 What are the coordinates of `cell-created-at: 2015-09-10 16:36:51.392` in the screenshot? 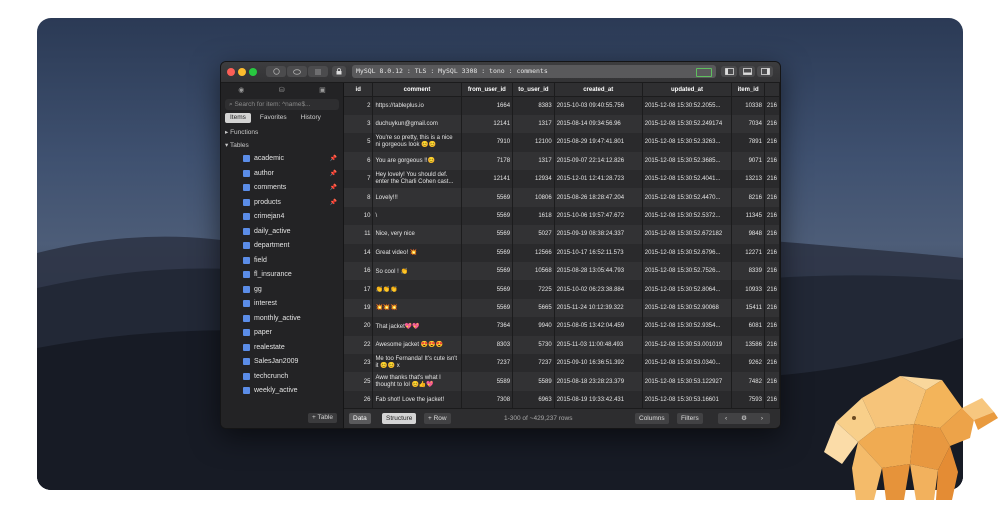 It's located at (598, 363).